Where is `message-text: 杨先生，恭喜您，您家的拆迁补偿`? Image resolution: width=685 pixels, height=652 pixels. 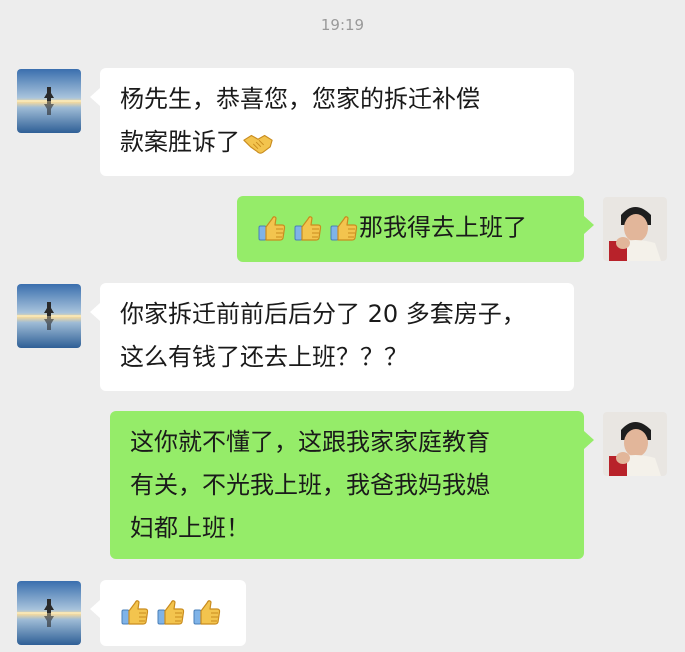
message-text: 杨先生，恭喜您，您家的拆迁补偿 is located at coordinates (300, 99).